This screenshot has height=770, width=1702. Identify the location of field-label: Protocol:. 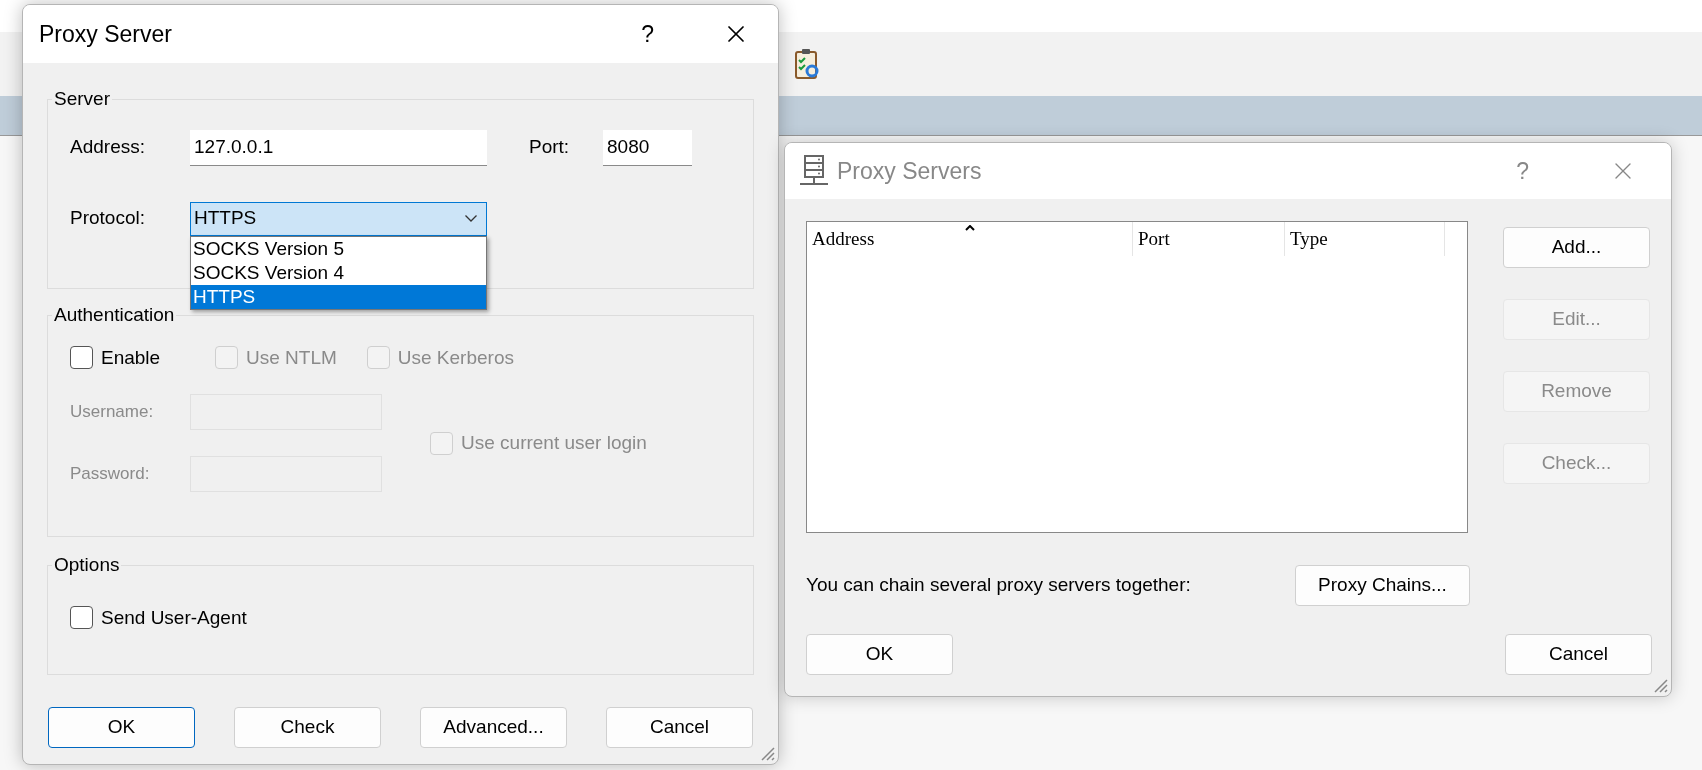
(108, 218).